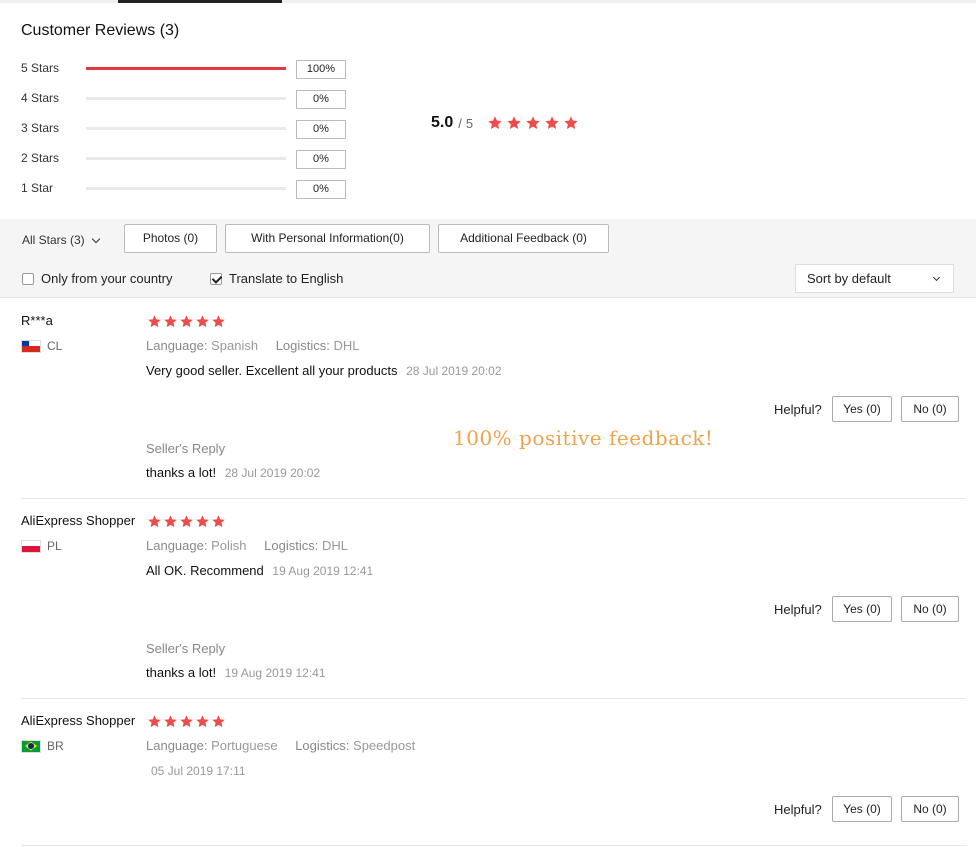  I want to click on rating-row-2: 2 Stars 0%, so click(186, 159).